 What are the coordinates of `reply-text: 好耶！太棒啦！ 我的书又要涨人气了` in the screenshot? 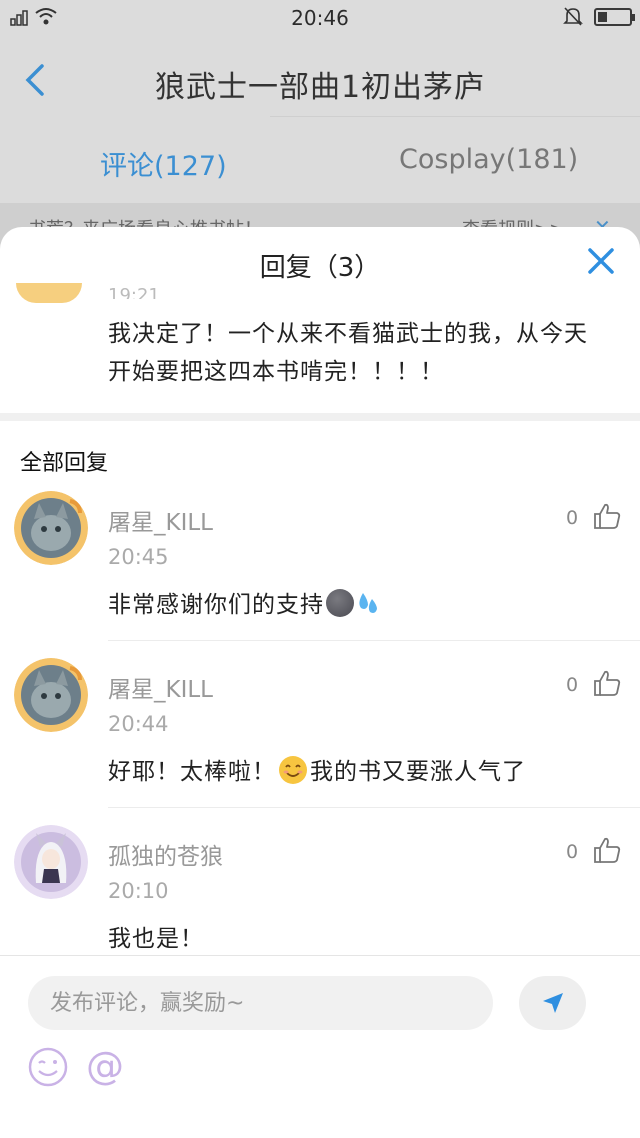 It's located at (317, 769).